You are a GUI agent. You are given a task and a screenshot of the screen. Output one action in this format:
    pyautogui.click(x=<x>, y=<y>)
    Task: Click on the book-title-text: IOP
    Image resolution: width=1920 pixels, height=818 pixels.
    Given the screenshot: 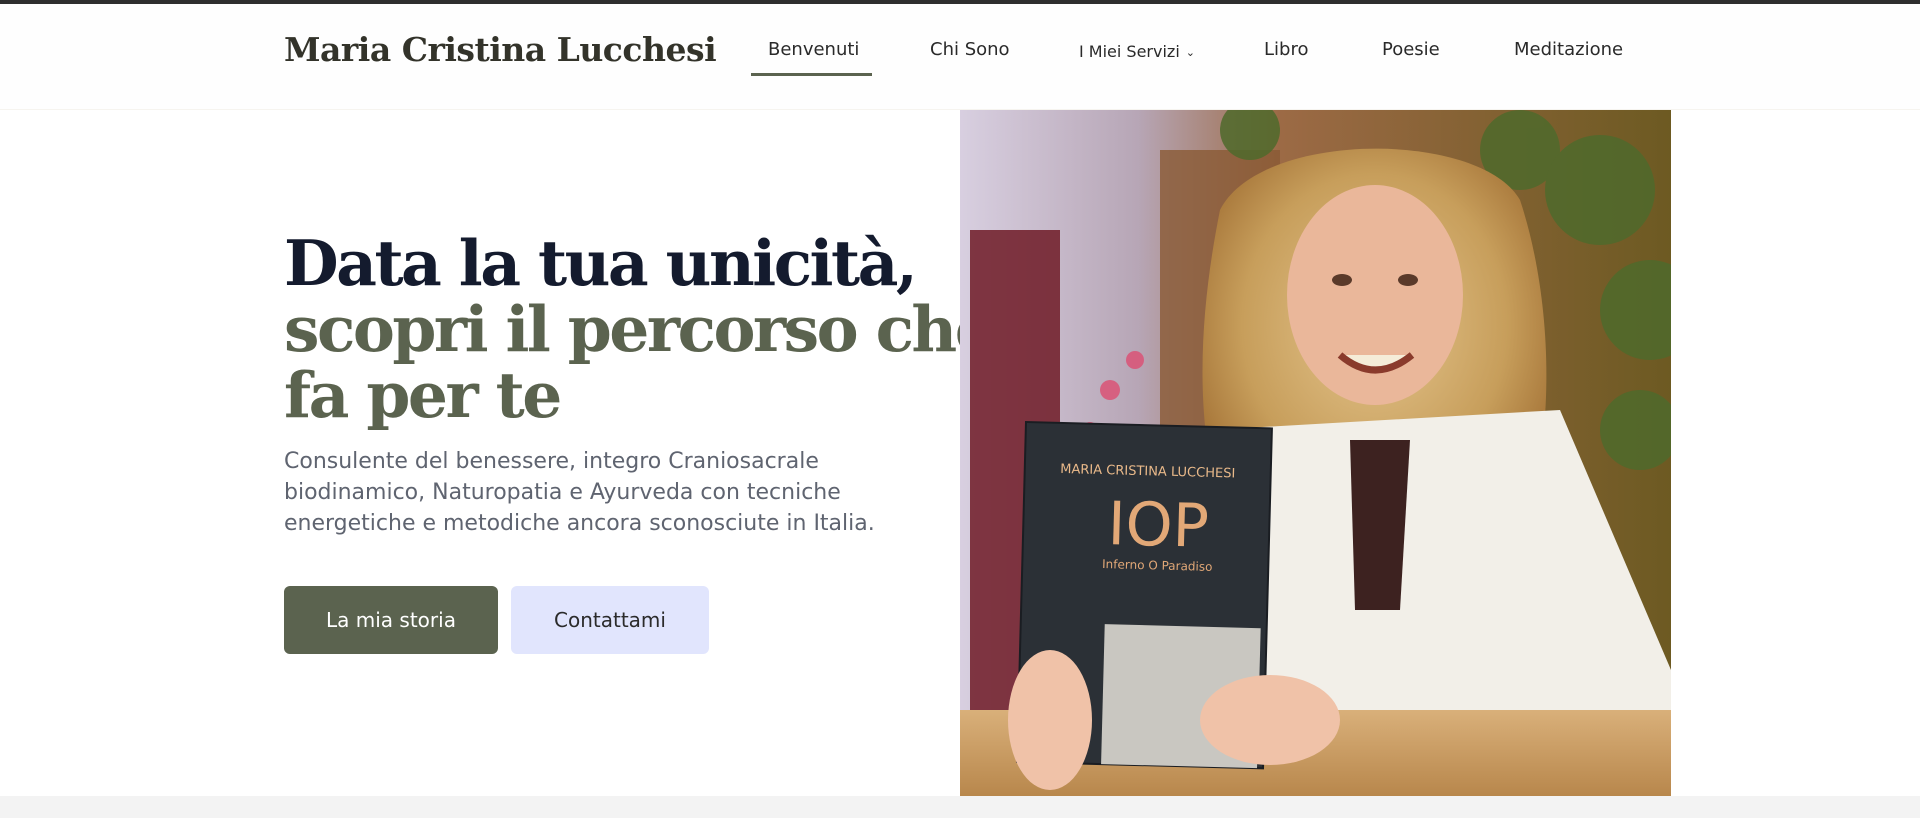 What is the action you would take?
    pyautogui.click(x=1158, y=525)
    